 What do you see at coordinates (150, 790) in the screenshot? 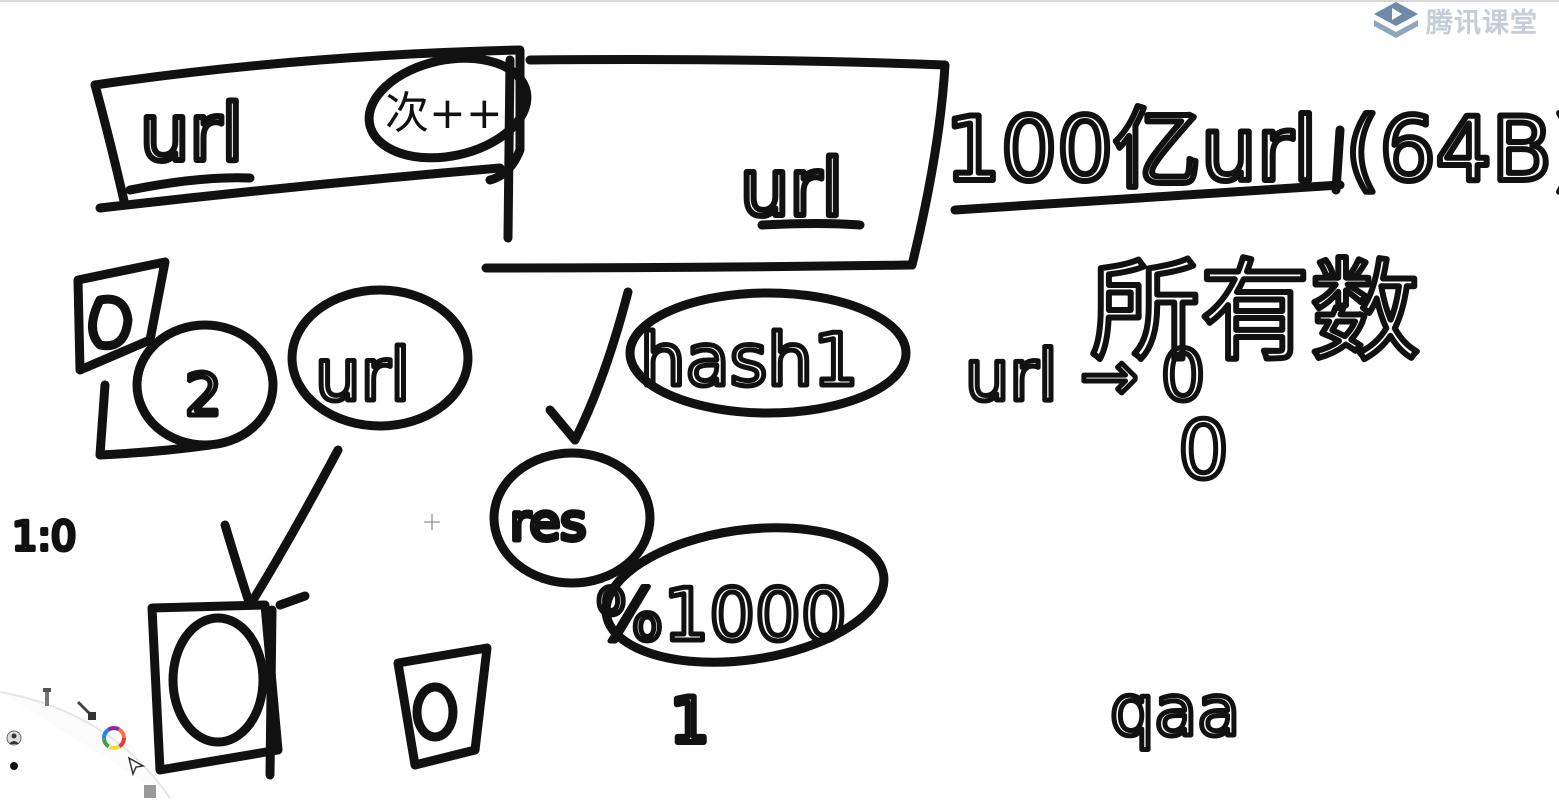
I see `eraser-icon` at bounding box center [150, 790].